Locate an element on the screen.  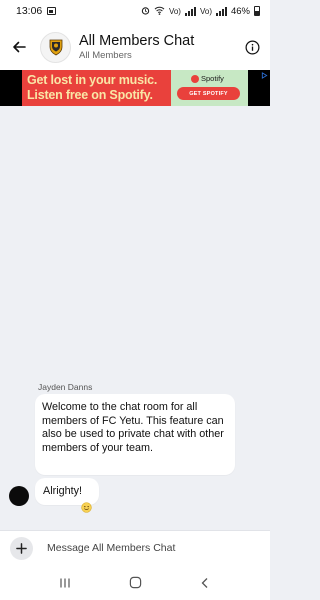
gallery-icon is located at coordinates (52, 11).